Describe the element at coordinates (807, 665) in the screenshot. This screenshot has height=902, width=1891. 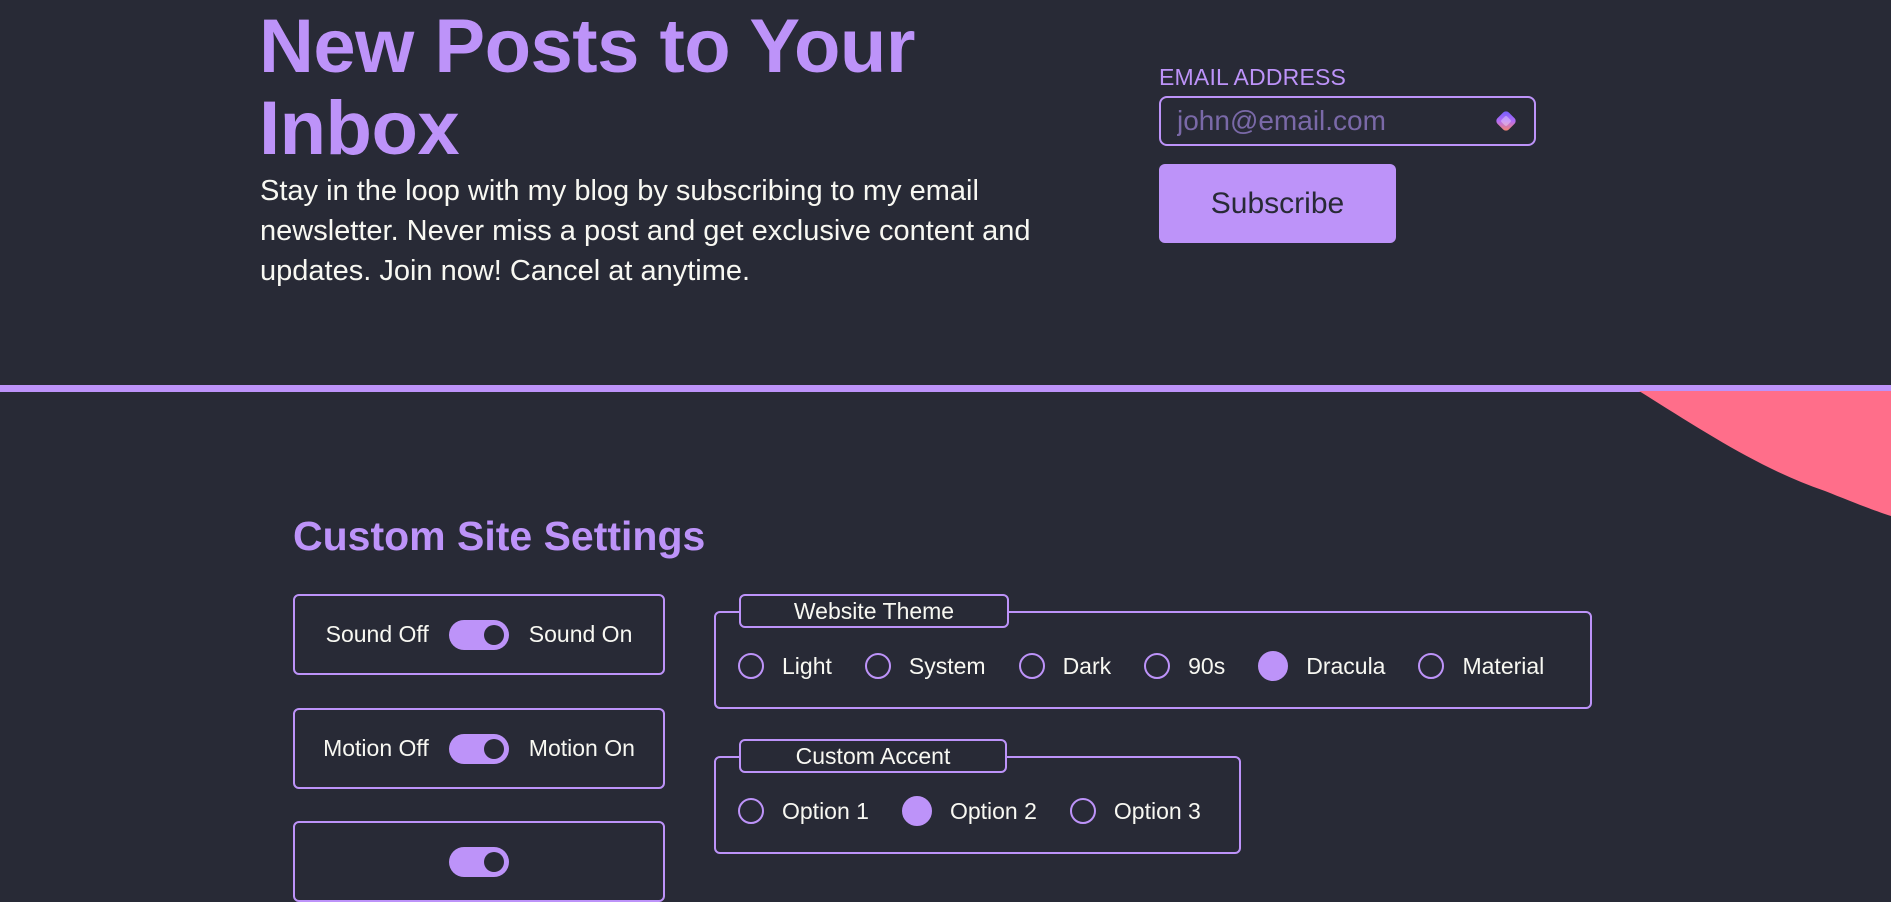
I see `theme-option-label: Light` at that location.